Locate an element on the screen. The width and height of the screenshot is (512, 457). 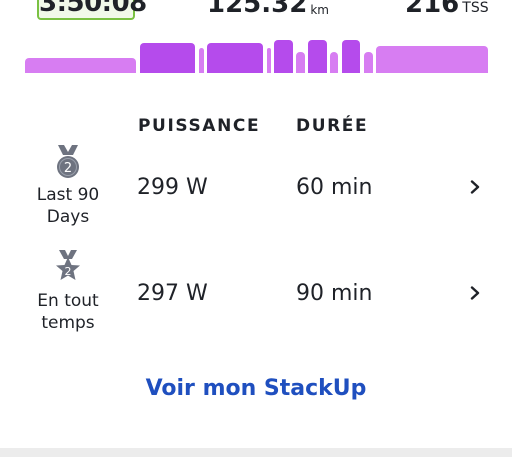
record-duration-value: 90 min is located at coordinates (334, 293).